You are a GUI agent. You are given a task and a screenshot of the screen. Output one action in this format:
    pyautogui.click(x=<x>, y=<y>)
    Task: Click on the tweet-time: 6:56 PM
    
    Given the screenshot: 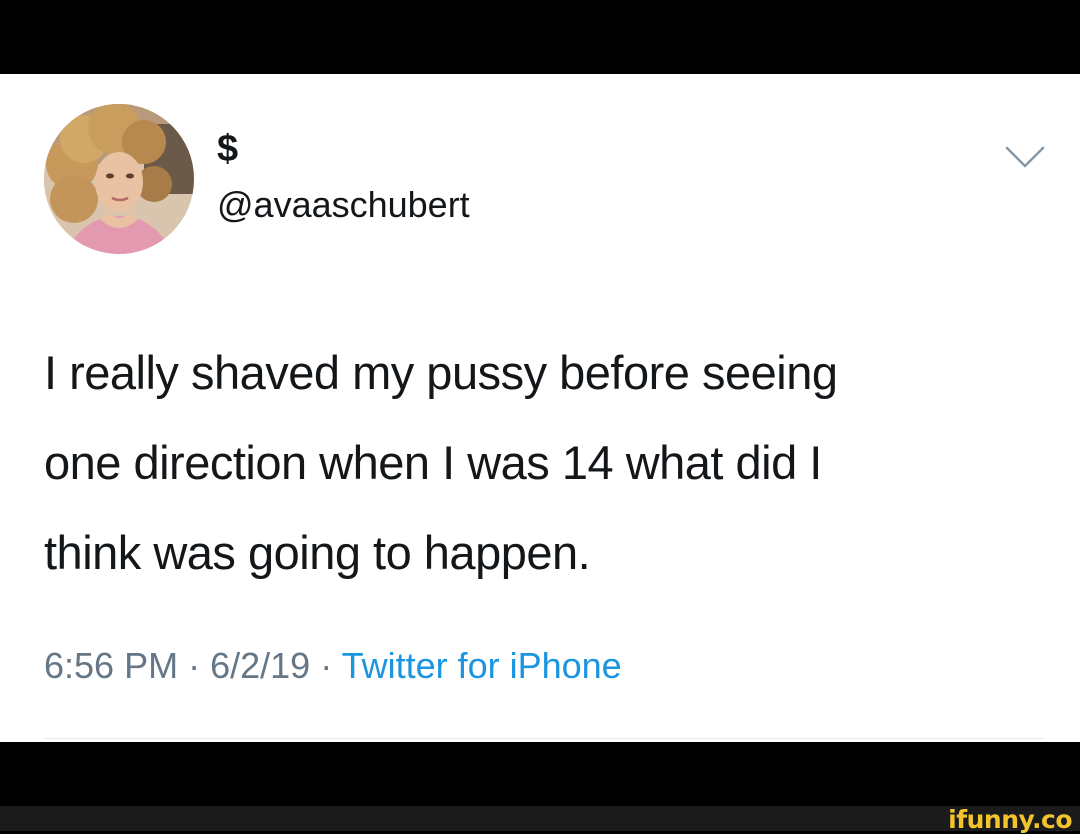 What is the action you would take?
    pyautogui.click(x=111, y=665)
    